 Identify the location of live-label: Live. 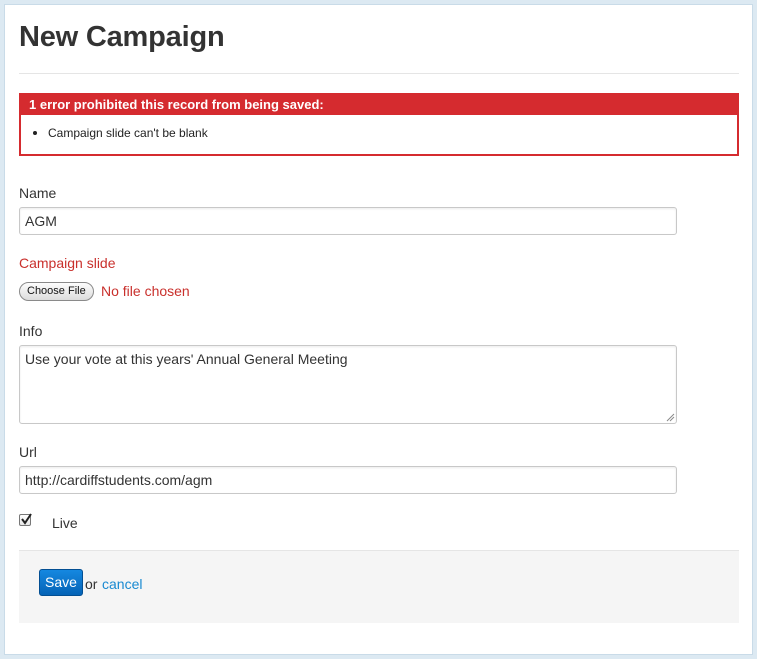
(65, 523).